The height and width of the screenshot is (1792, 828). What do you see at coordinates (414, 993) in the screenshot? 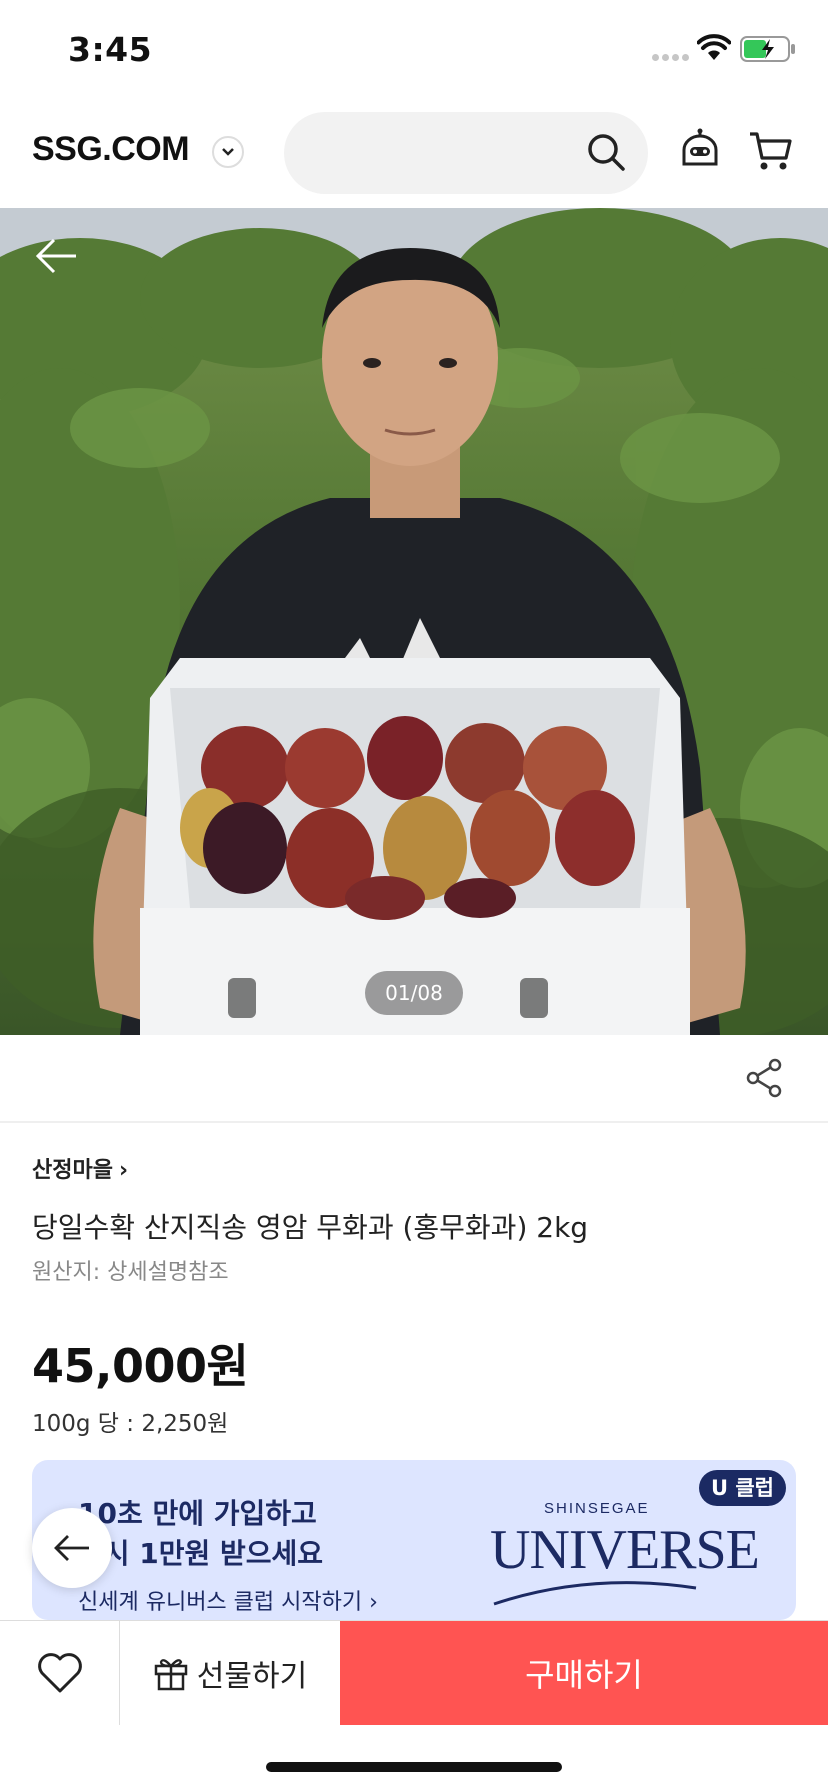
I see `image-counter: 01/08` at bounding box center [414, 993].